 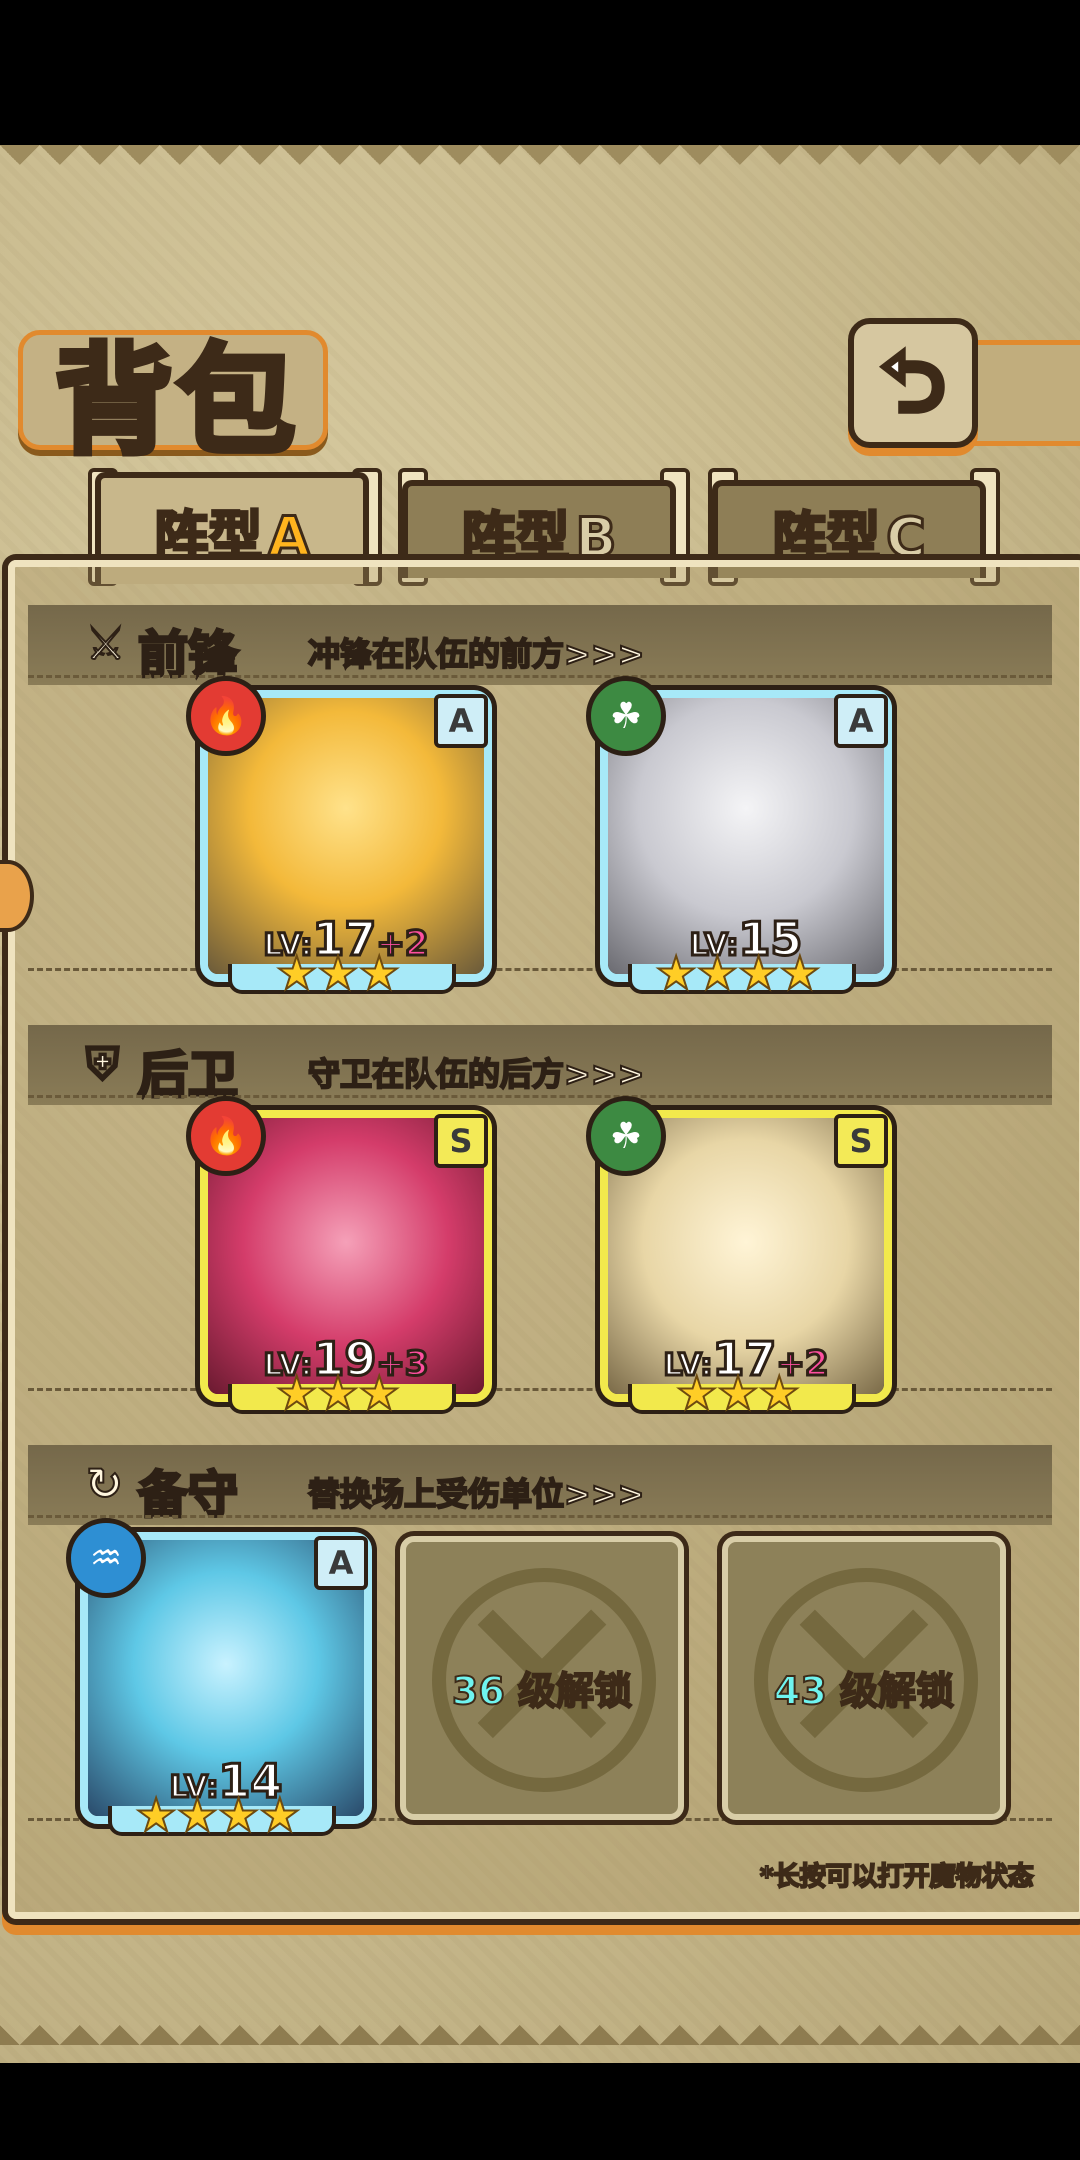 I want to click on locked-slot: ✕ 36 级解锁, so click(x=542, y=1678).